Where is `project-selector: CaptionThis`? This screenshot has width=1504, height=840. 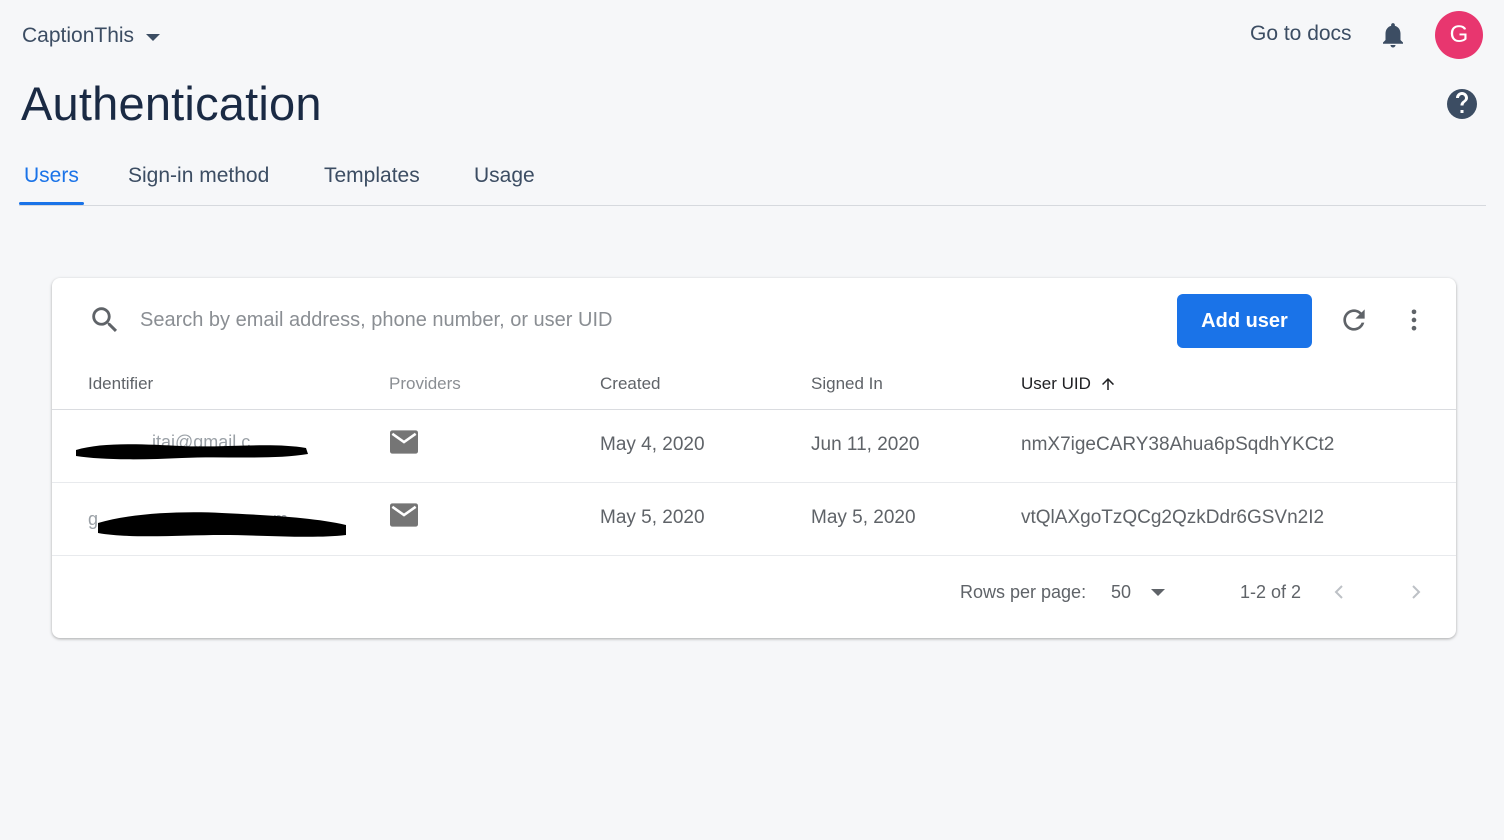 project-selector: CaptionThis is located at coordinates (91, 36).